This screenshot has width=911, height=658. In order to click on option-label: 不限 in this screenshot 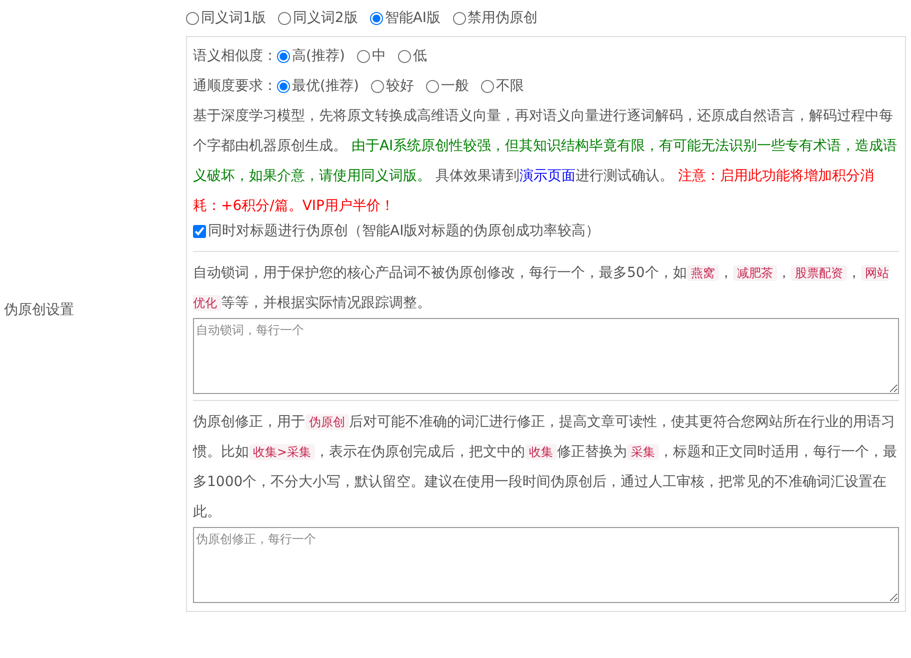, I will do `click(510, 86)`.